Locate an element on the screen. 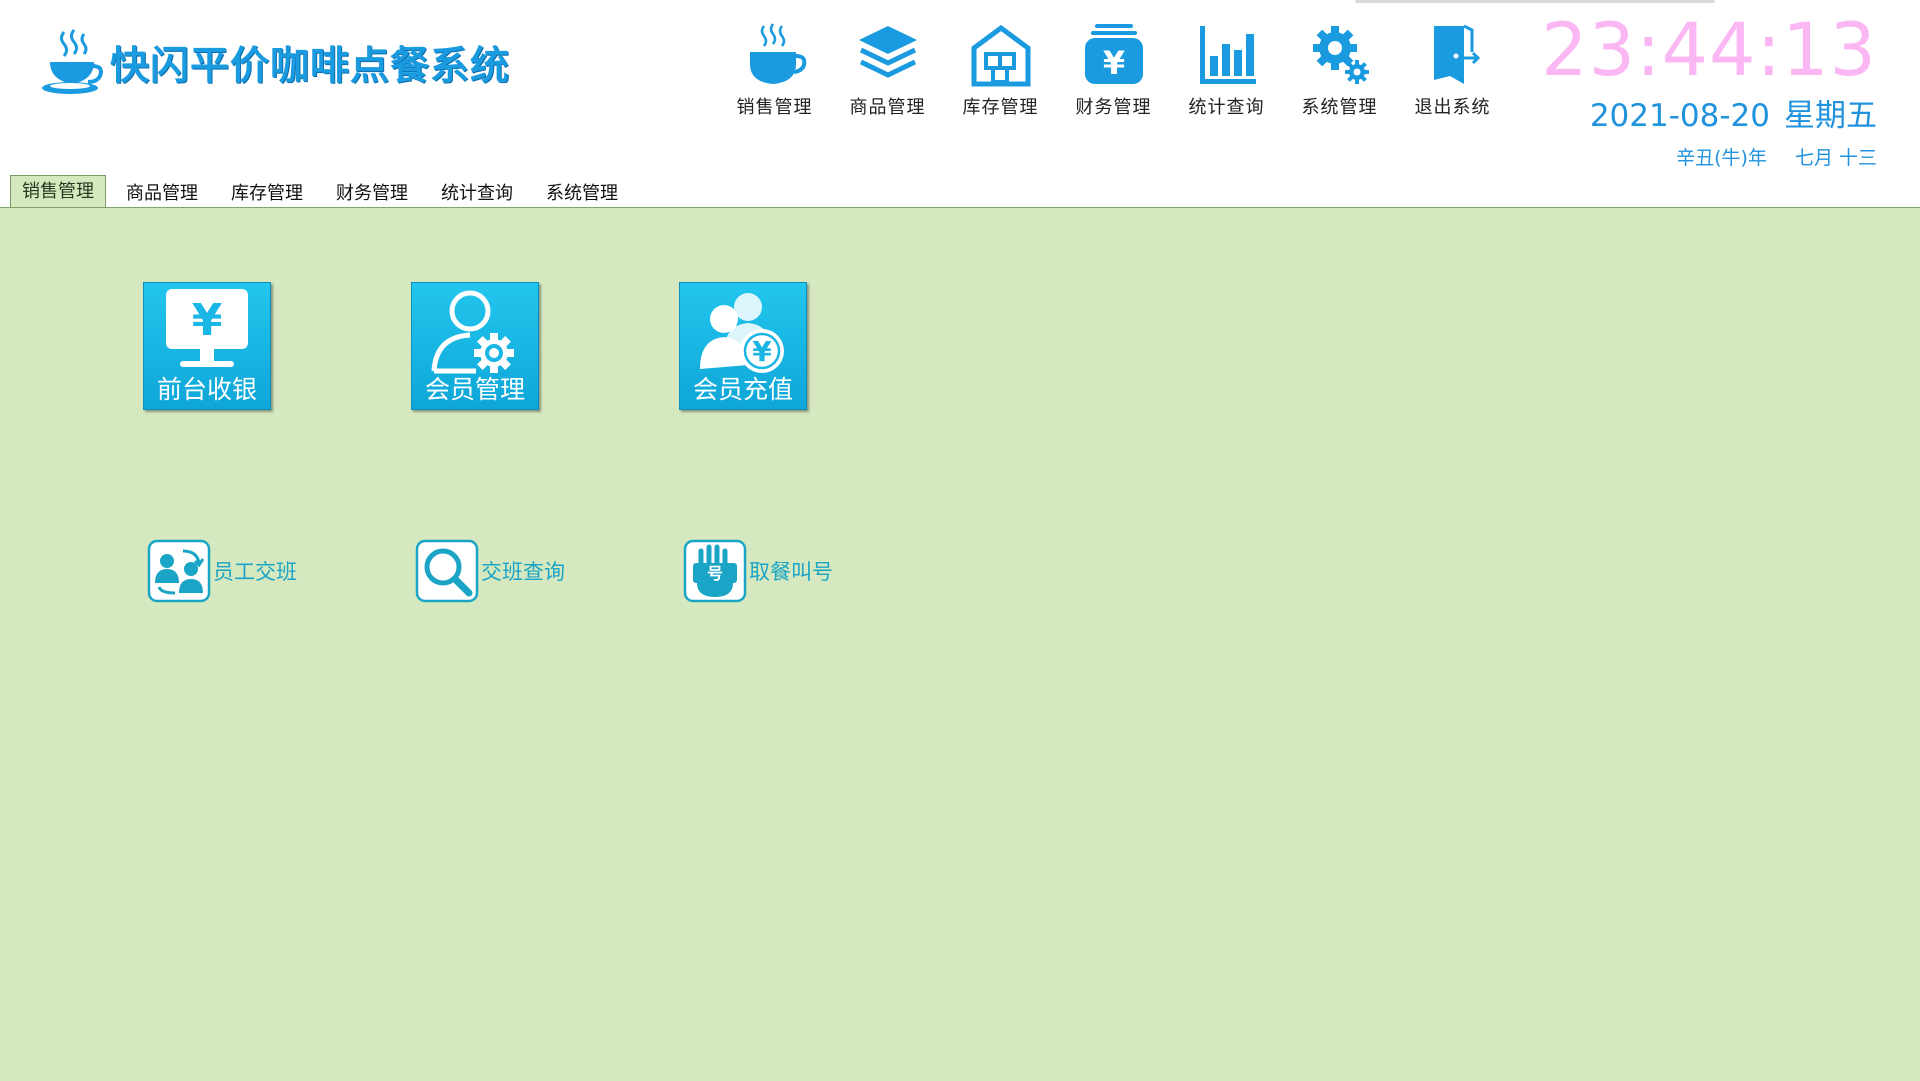 This screenshot has width=1920, height=1081. coffee-logo-icon is located at coordinates (72, 61).